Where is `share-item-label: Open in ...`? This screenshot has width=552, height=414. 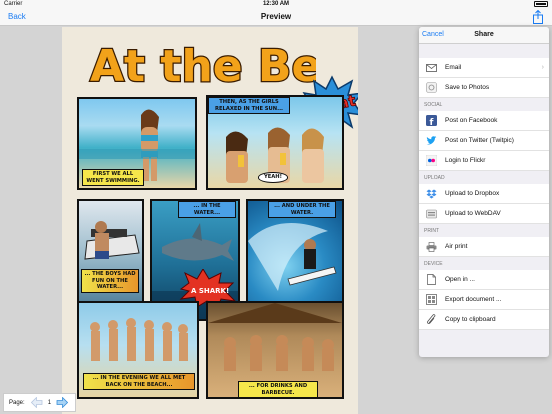 share-item-label: Open in ... is located at coordinates (460, 279).